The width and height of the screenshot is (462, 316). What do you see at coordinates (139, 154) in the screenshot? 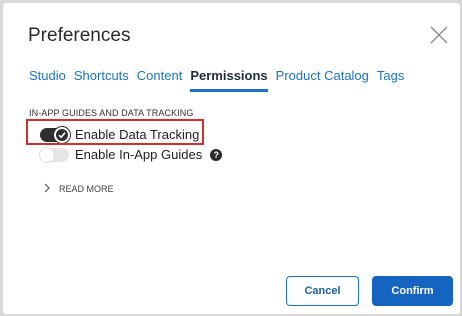
I see `in-app-guides-label: Enable In-App Guides` at bounding box center [139, 154].